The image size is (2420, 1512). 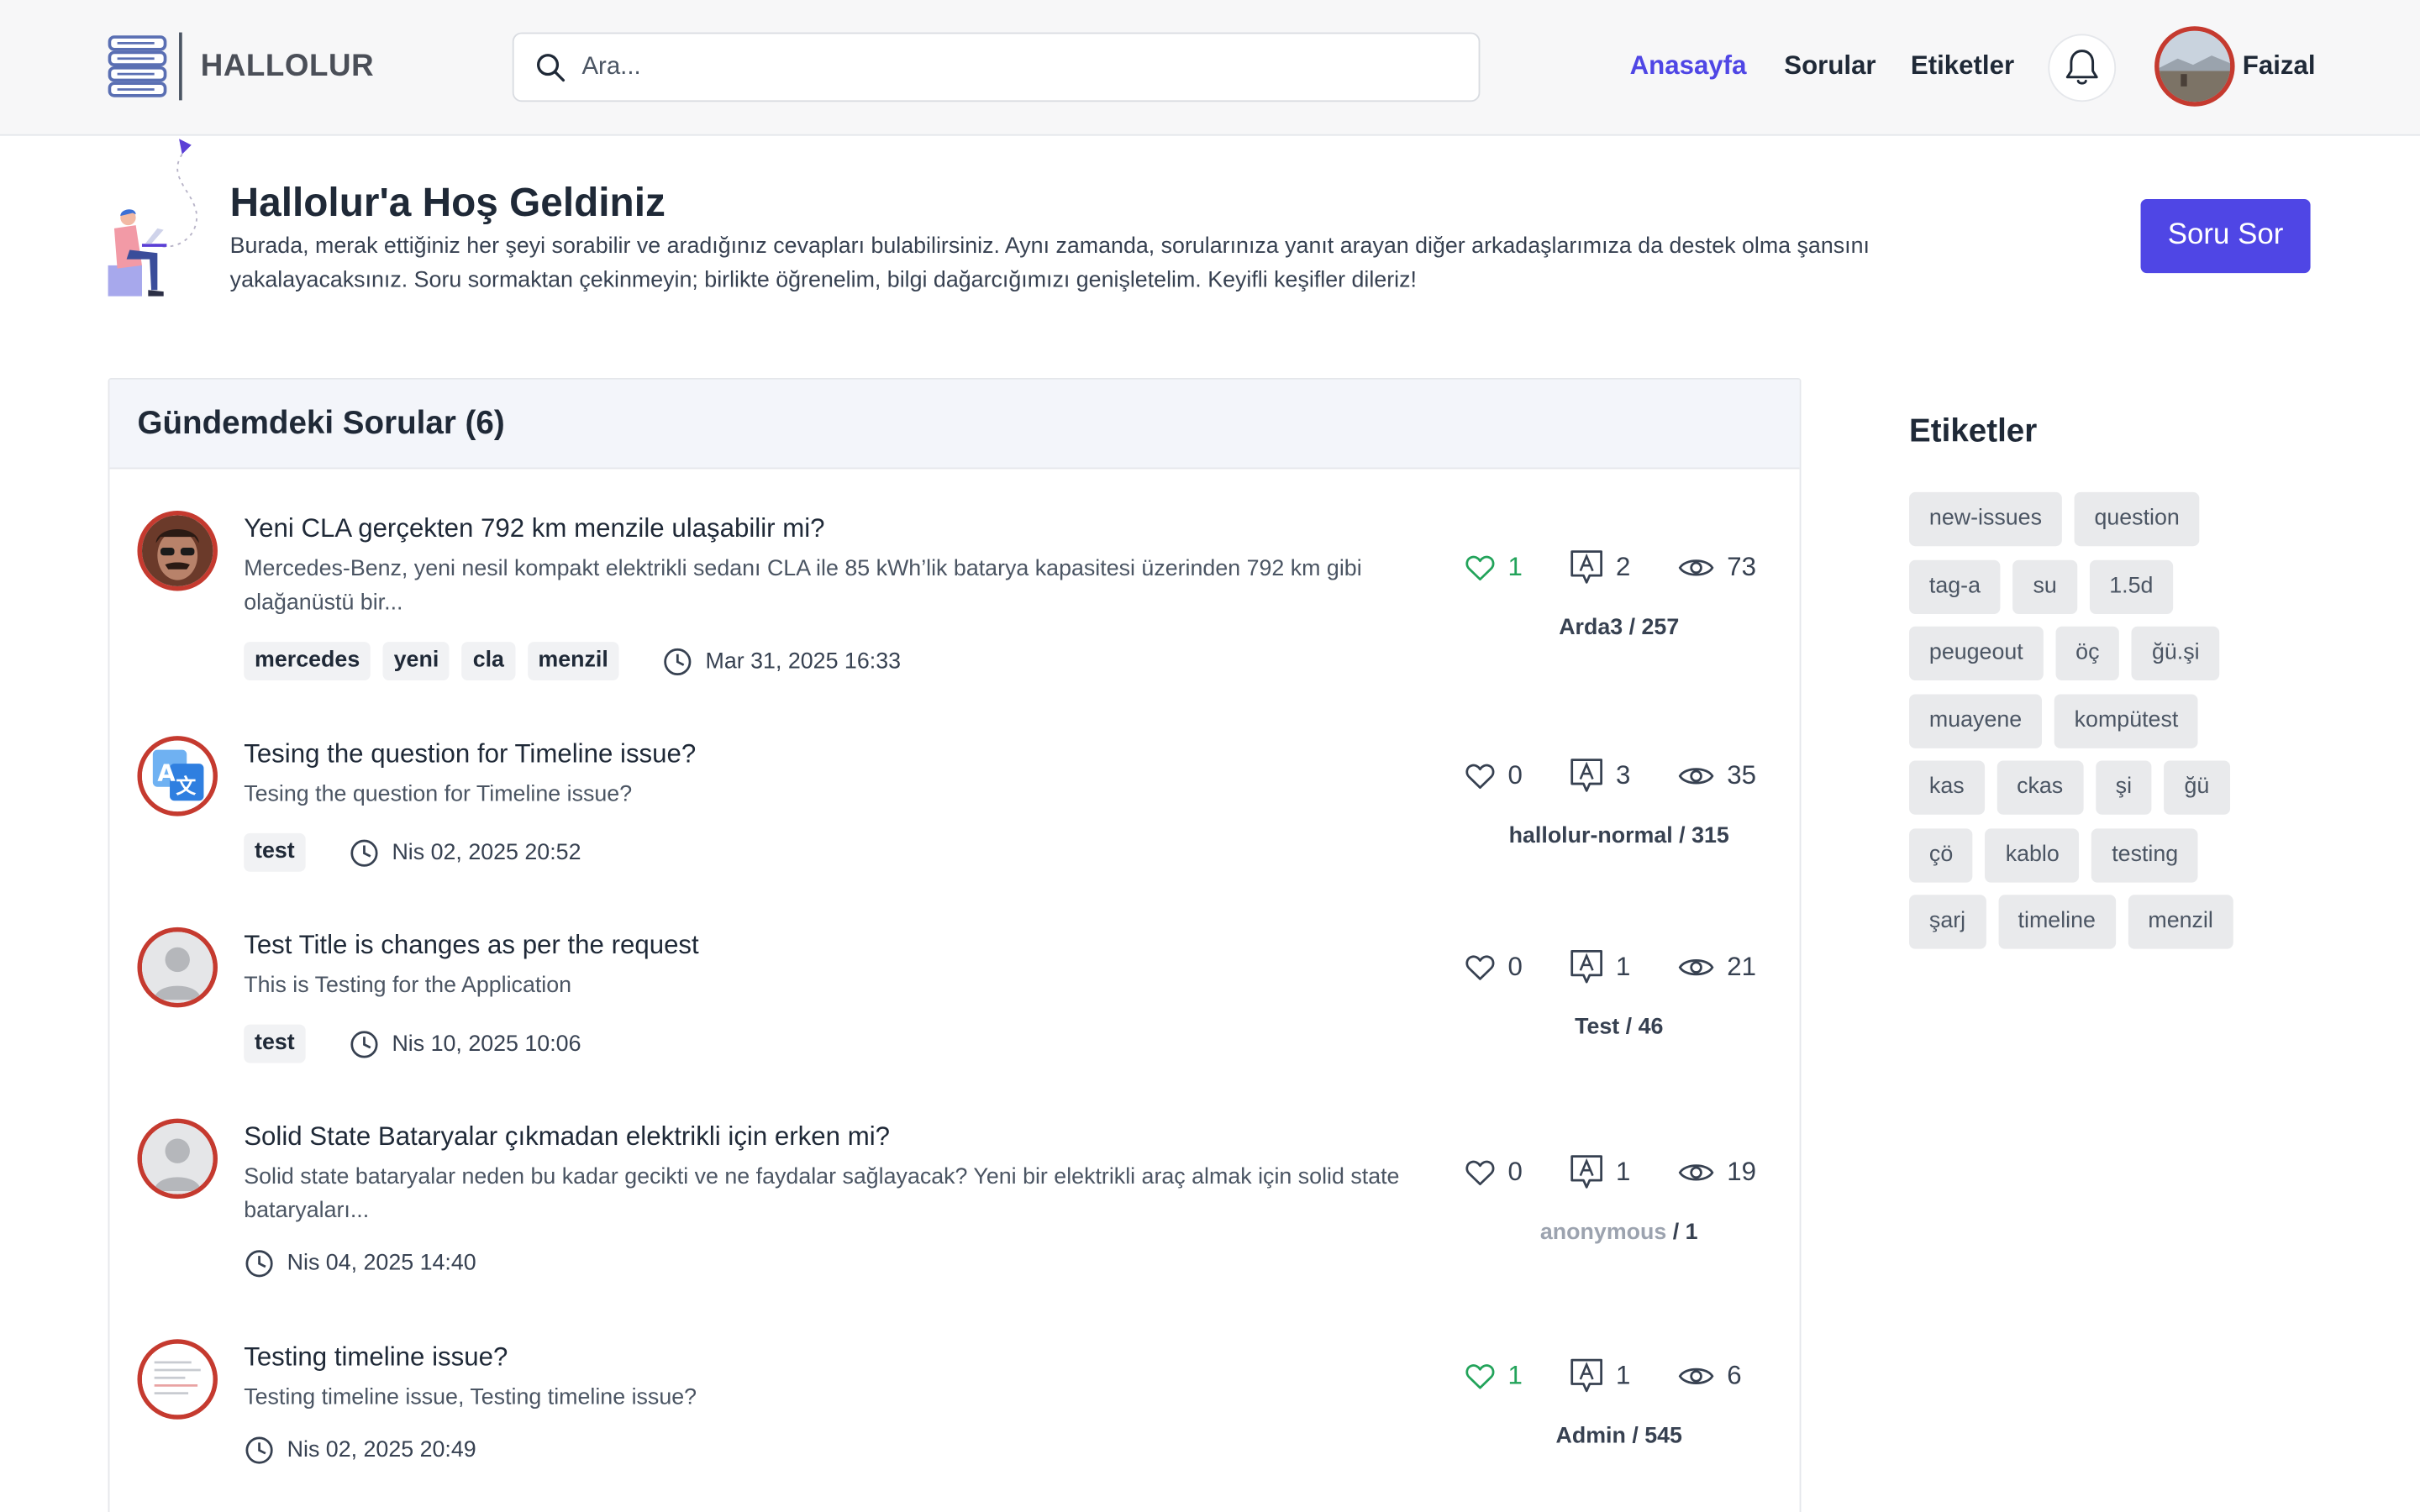 What do you see at coordinates (307, 661) in the screenshot?
I see `question-tag: mercedes` at bounding box center [307, 661].